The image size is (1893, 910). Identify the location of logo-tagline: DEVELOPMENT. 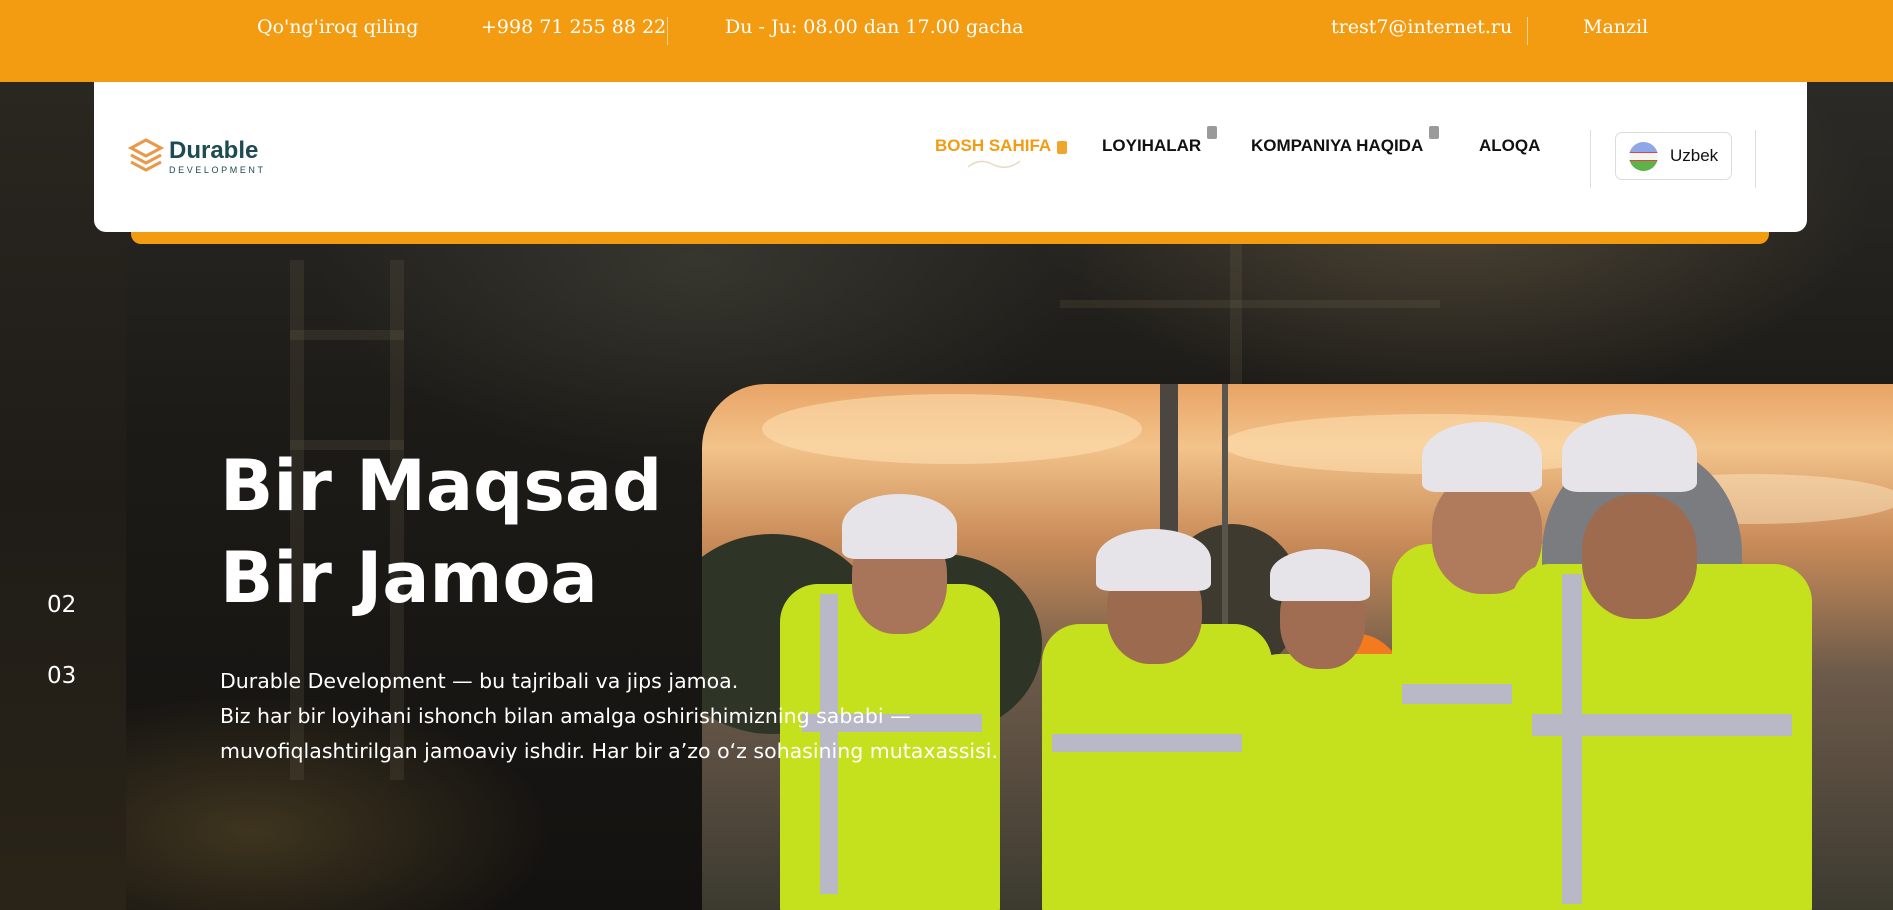
(217, 170).